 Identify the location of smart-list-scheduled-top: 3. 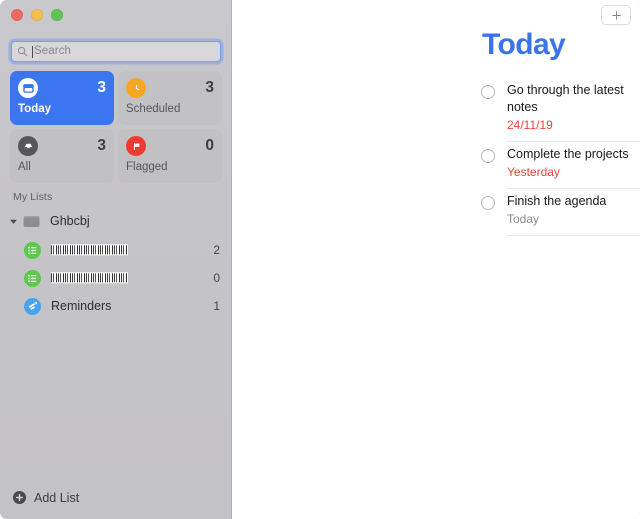
(170, 88).